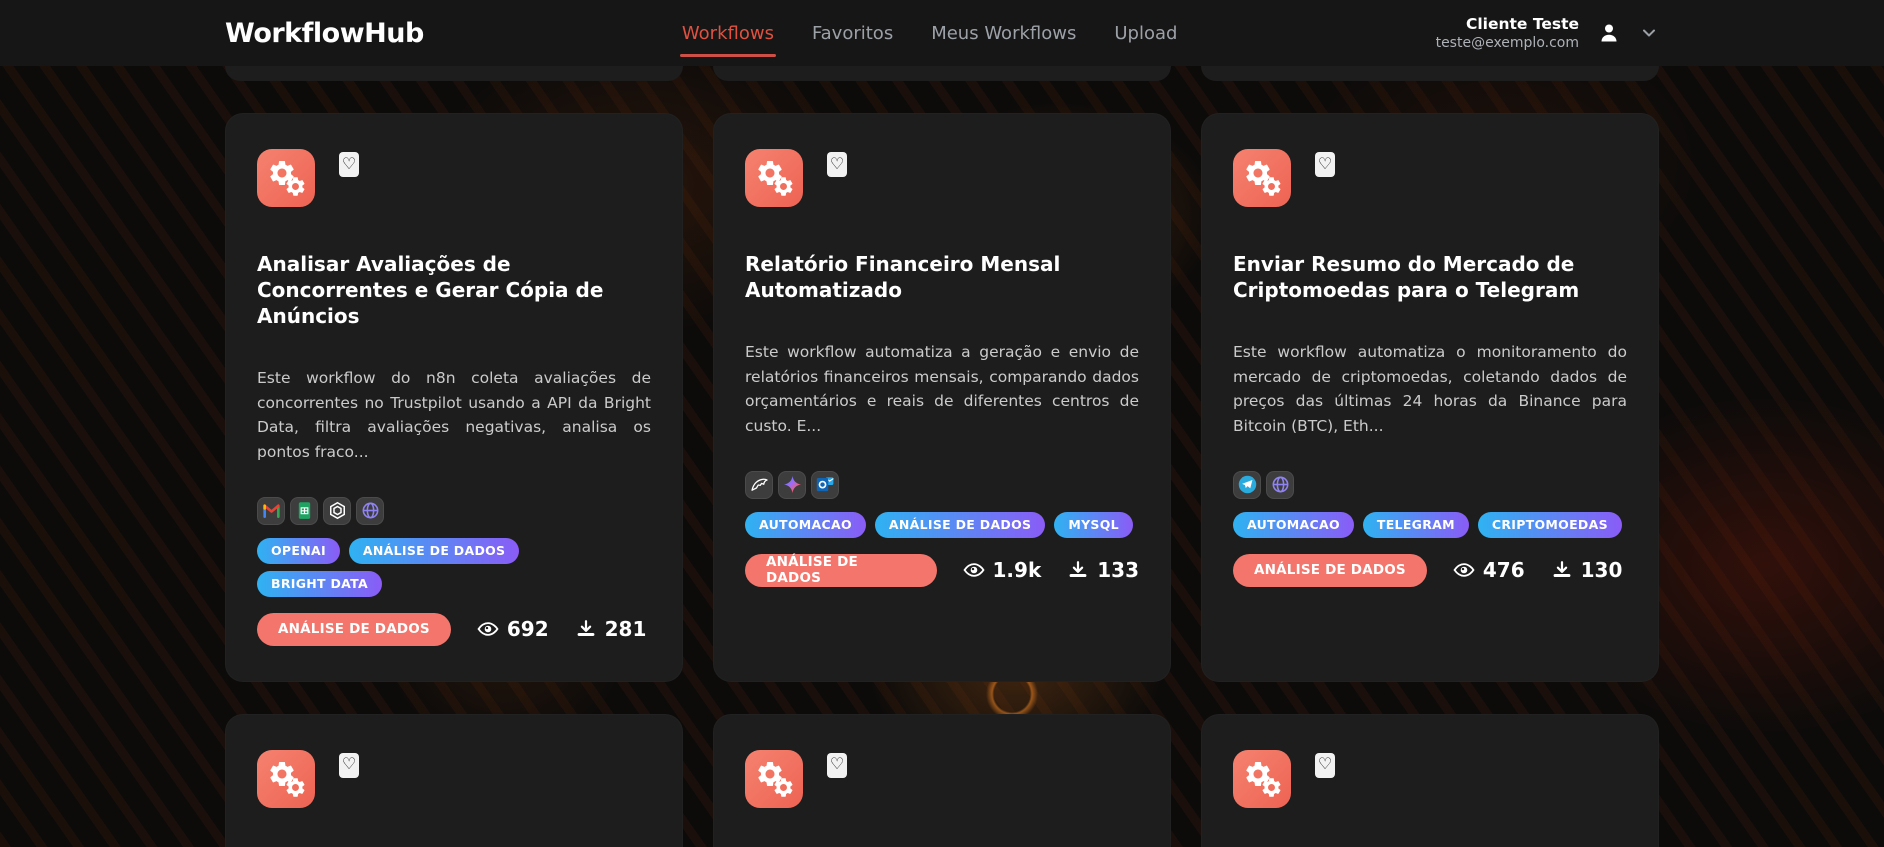 The height and width of the screenshot is (847, 1884). What do you see at coordinates (1093, 524) in the screenshot?
I see `tag-pill: MYSQL` at bounding box center [1093, 524].